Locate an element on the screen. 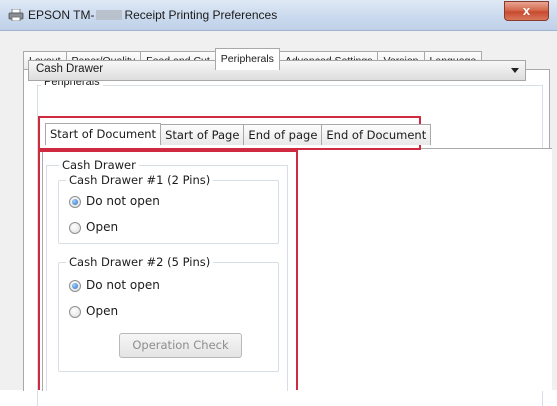 Image resolution: width=557 pixels, height=406 pixels. close-button: x is located at coordinates (526, 11).